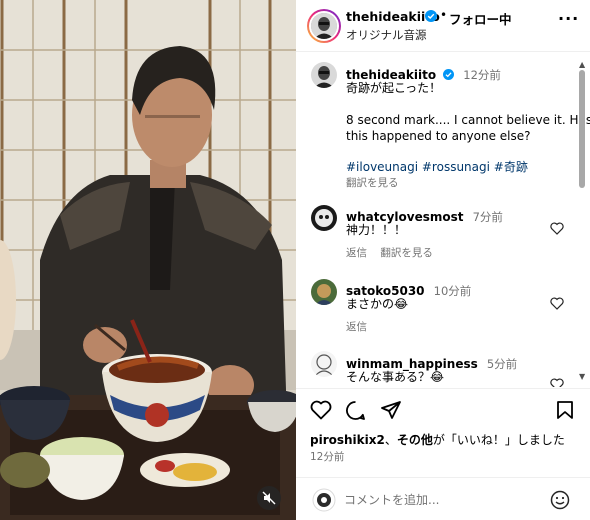 Image resolution: width=590 pixels, height=520 pixels. I want to click on likes-others-link: その他, so click(415, 440).